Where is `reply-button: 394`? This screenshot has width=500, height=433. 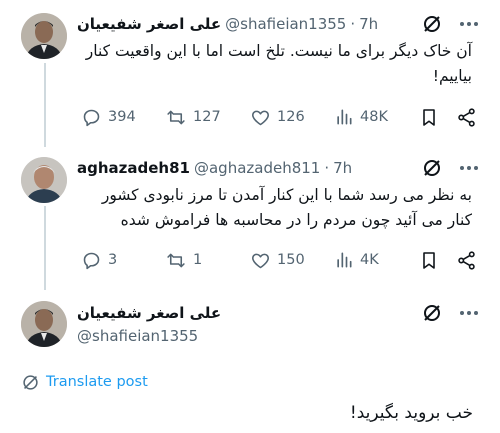 reply-button: 394 is located at coordinates (108, 117).